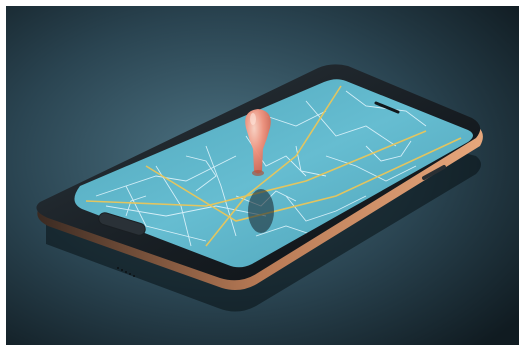 Image resolution: width=525 pixels, height=351 pixels. What do you see at coordinates (261, 211) in the screenshot?
I see `pin-reflection` at bounding box center [261, 211].